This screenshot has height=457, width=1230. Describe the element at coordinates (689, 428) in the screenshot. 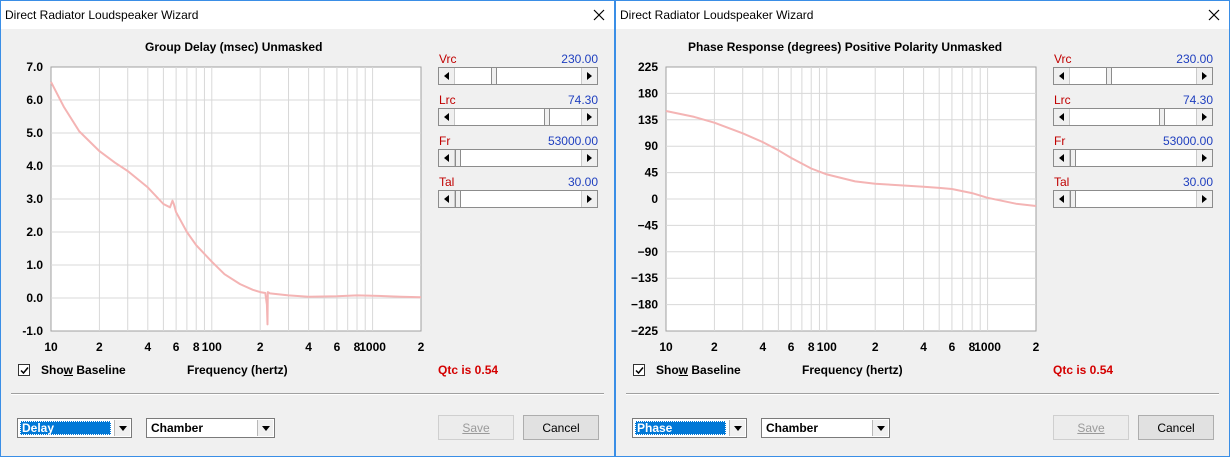

I see `plot-type-select: Phase` at that location.